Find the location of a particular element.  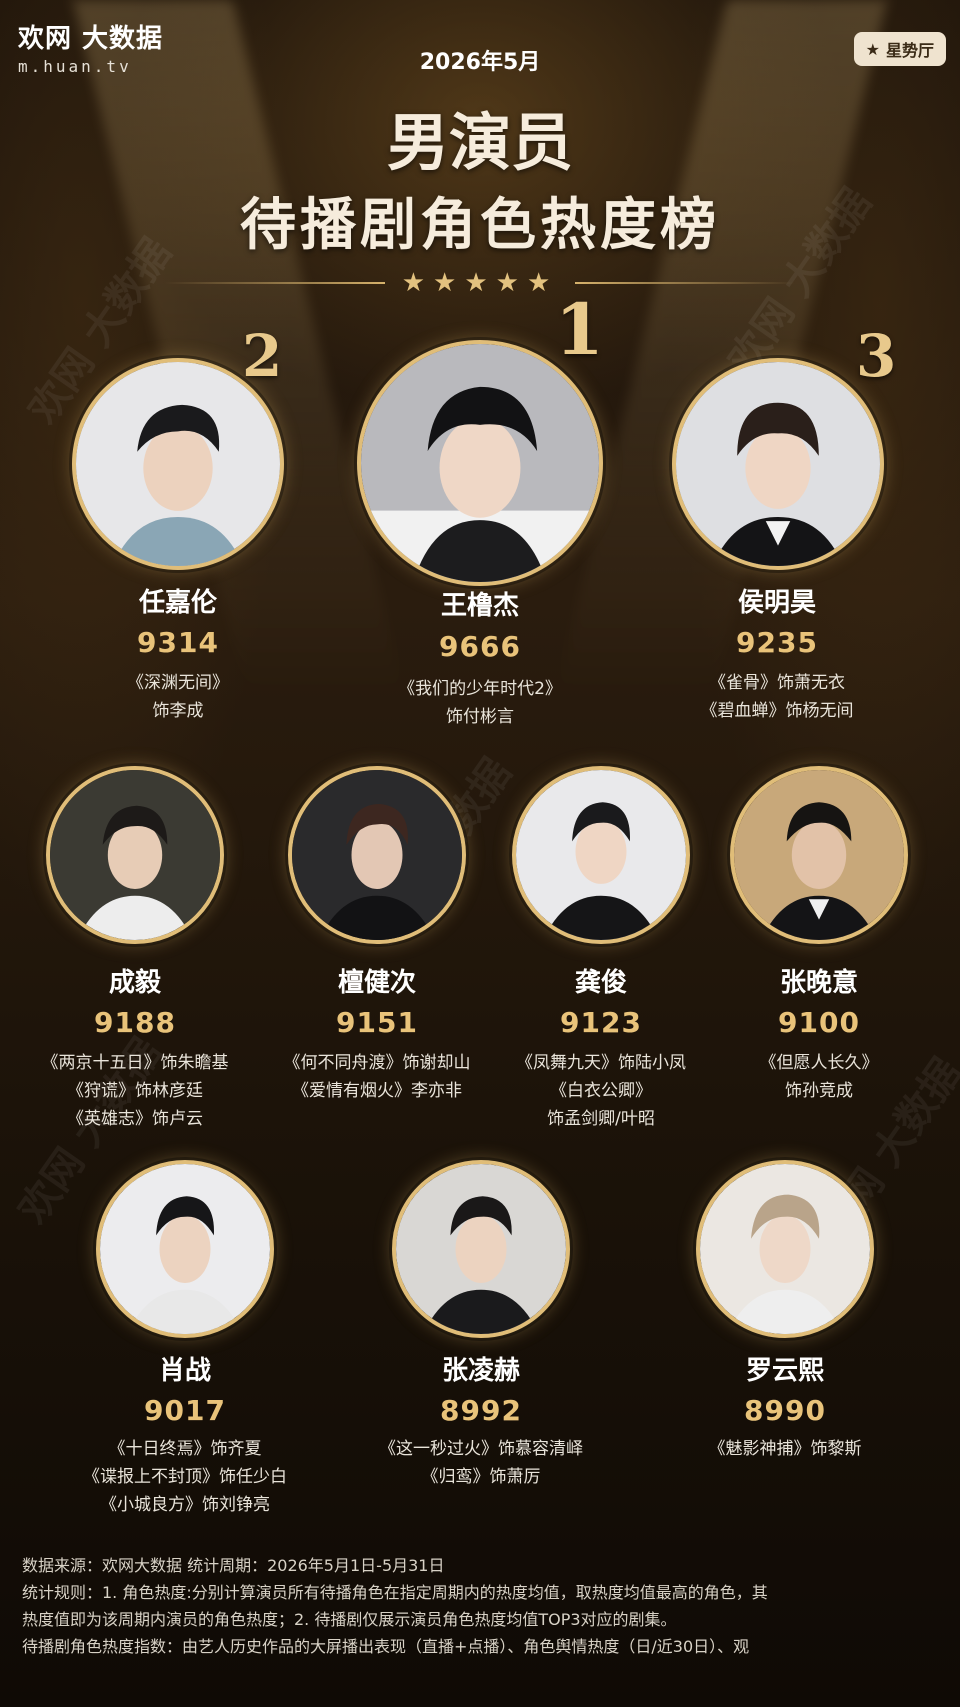

role-line: 《雀骨》饰萧无衣 is located at coordinates (777, 683).